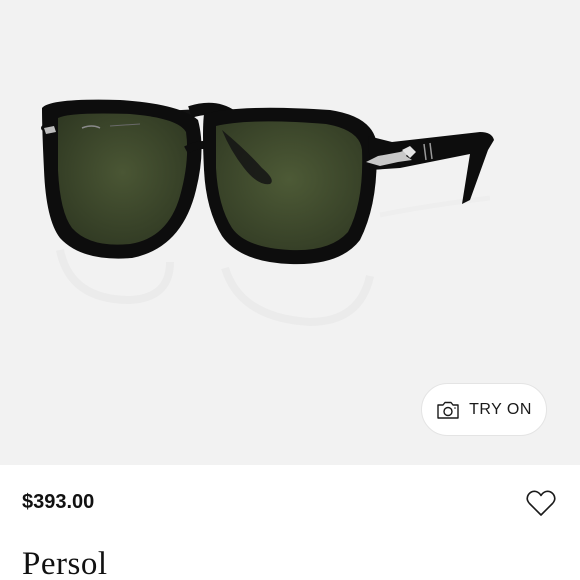 This screenshot has width=580, height=580. I want to click on try-on-label: TRY ON, so click(500, 409).